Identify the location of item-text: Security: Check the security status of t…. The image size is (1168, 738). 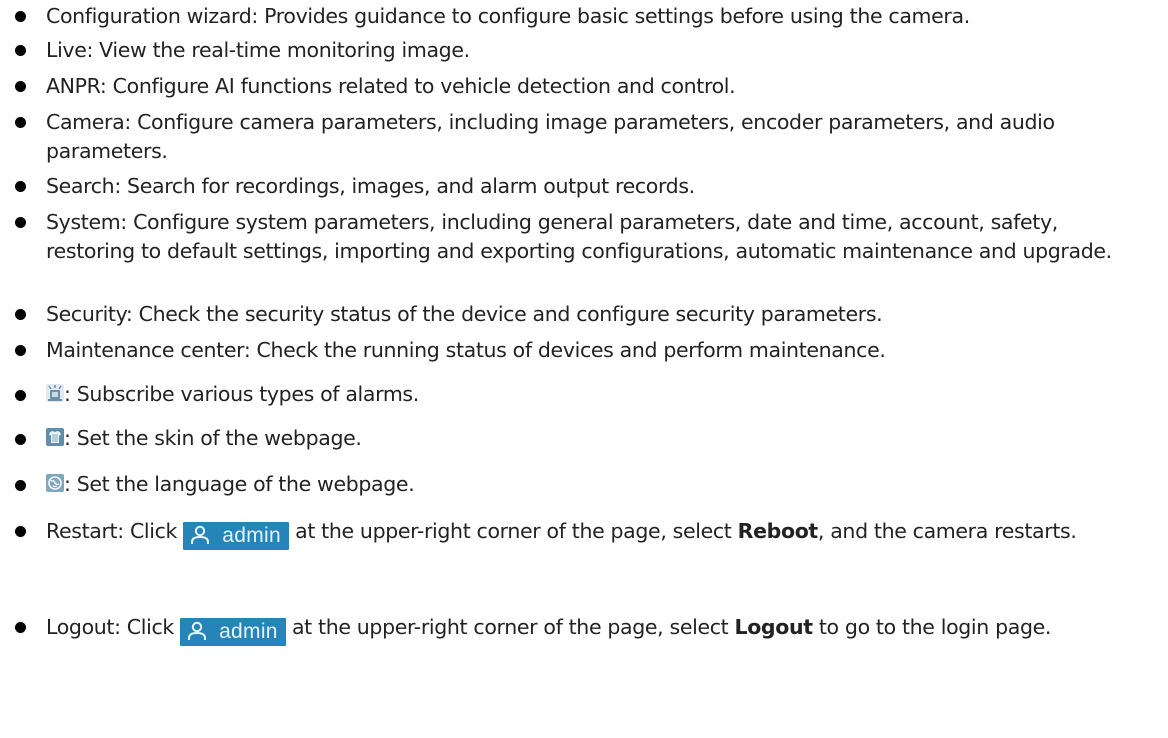
(464, 314).